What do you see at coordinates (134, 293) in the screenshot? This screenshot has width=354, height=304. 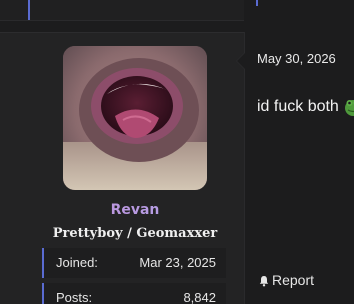 I see `stat-row-posts: Posts: 8,842` at bounding box center [134, 293].